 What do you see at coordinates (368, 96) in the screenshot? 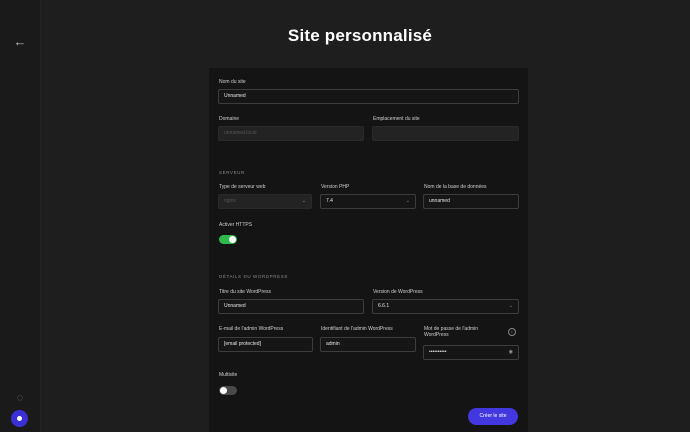
I see `site-name-input: Unnamed` at bounding box center [368, 96].